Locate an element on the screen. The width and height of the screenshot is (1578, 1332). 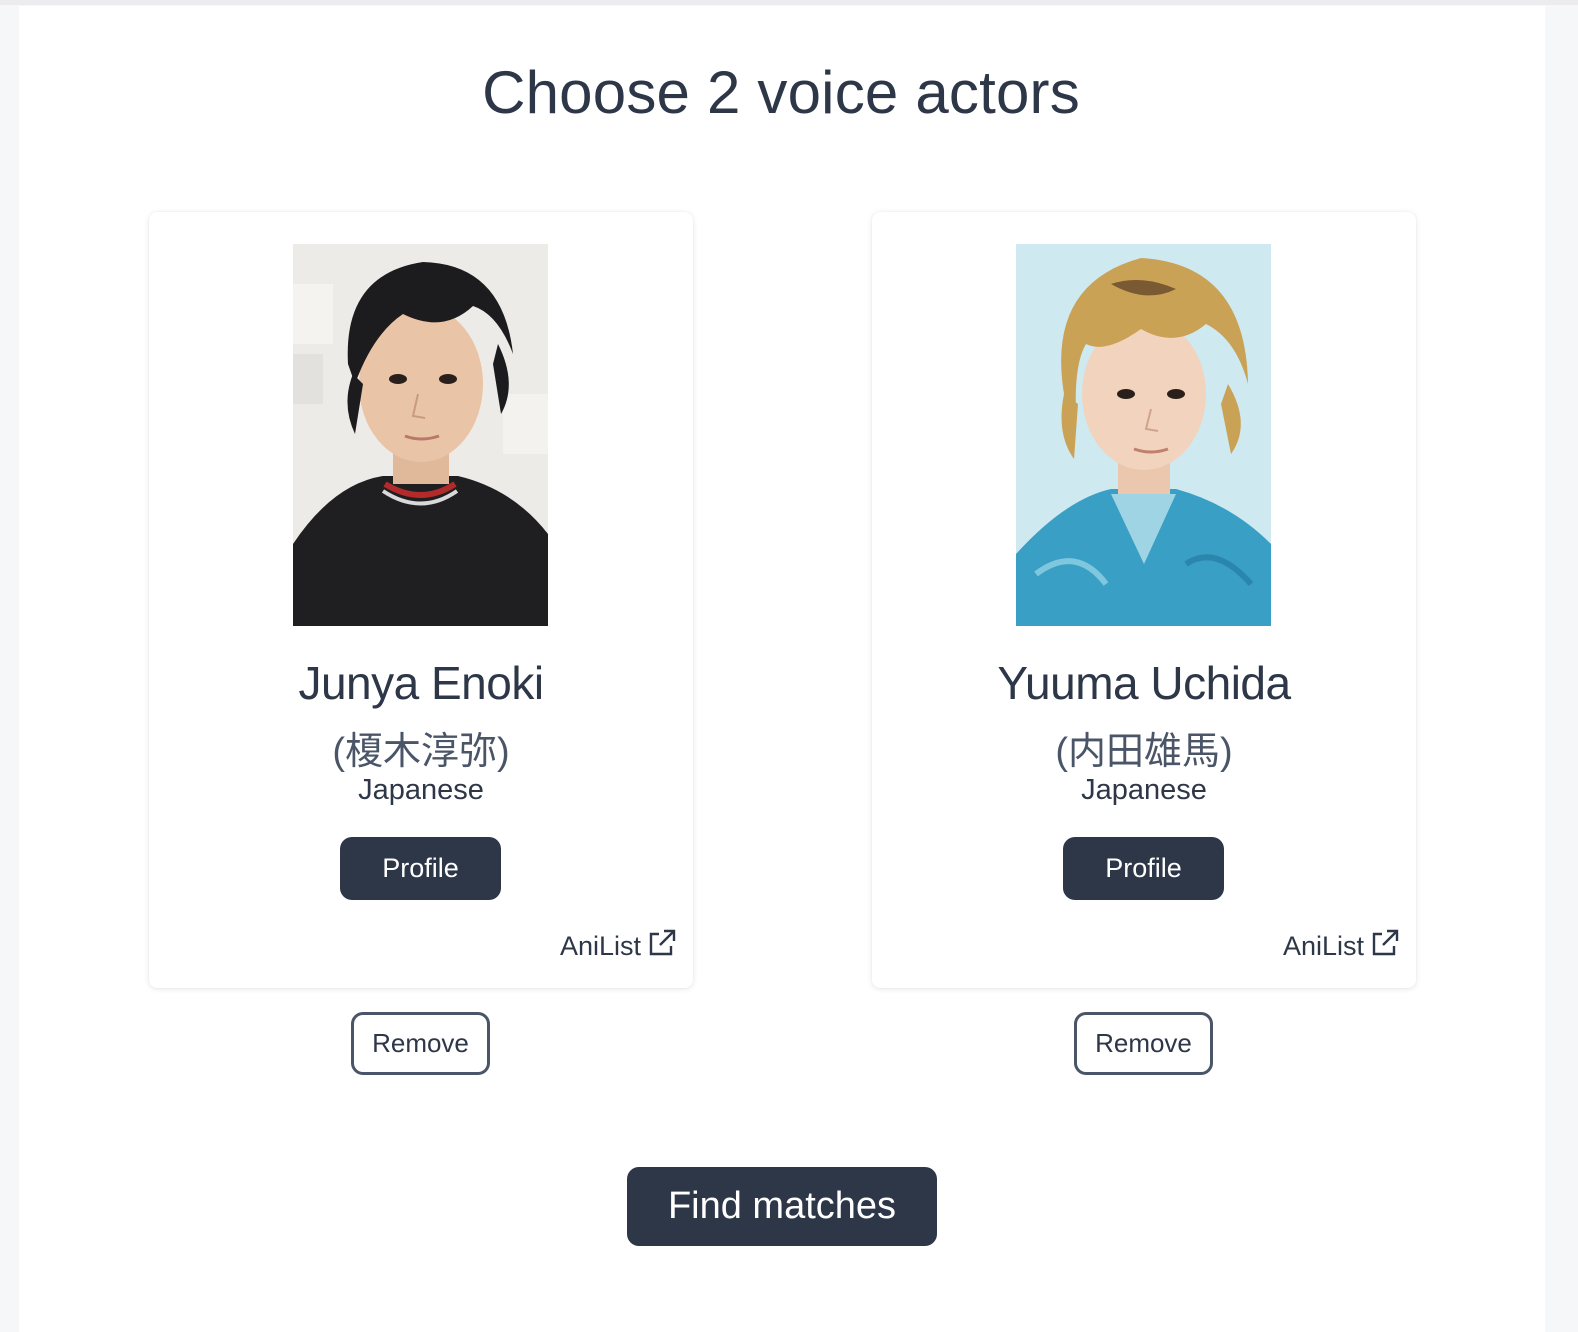
actor-name: Junya Enoki is located at coordinates (421, 683).